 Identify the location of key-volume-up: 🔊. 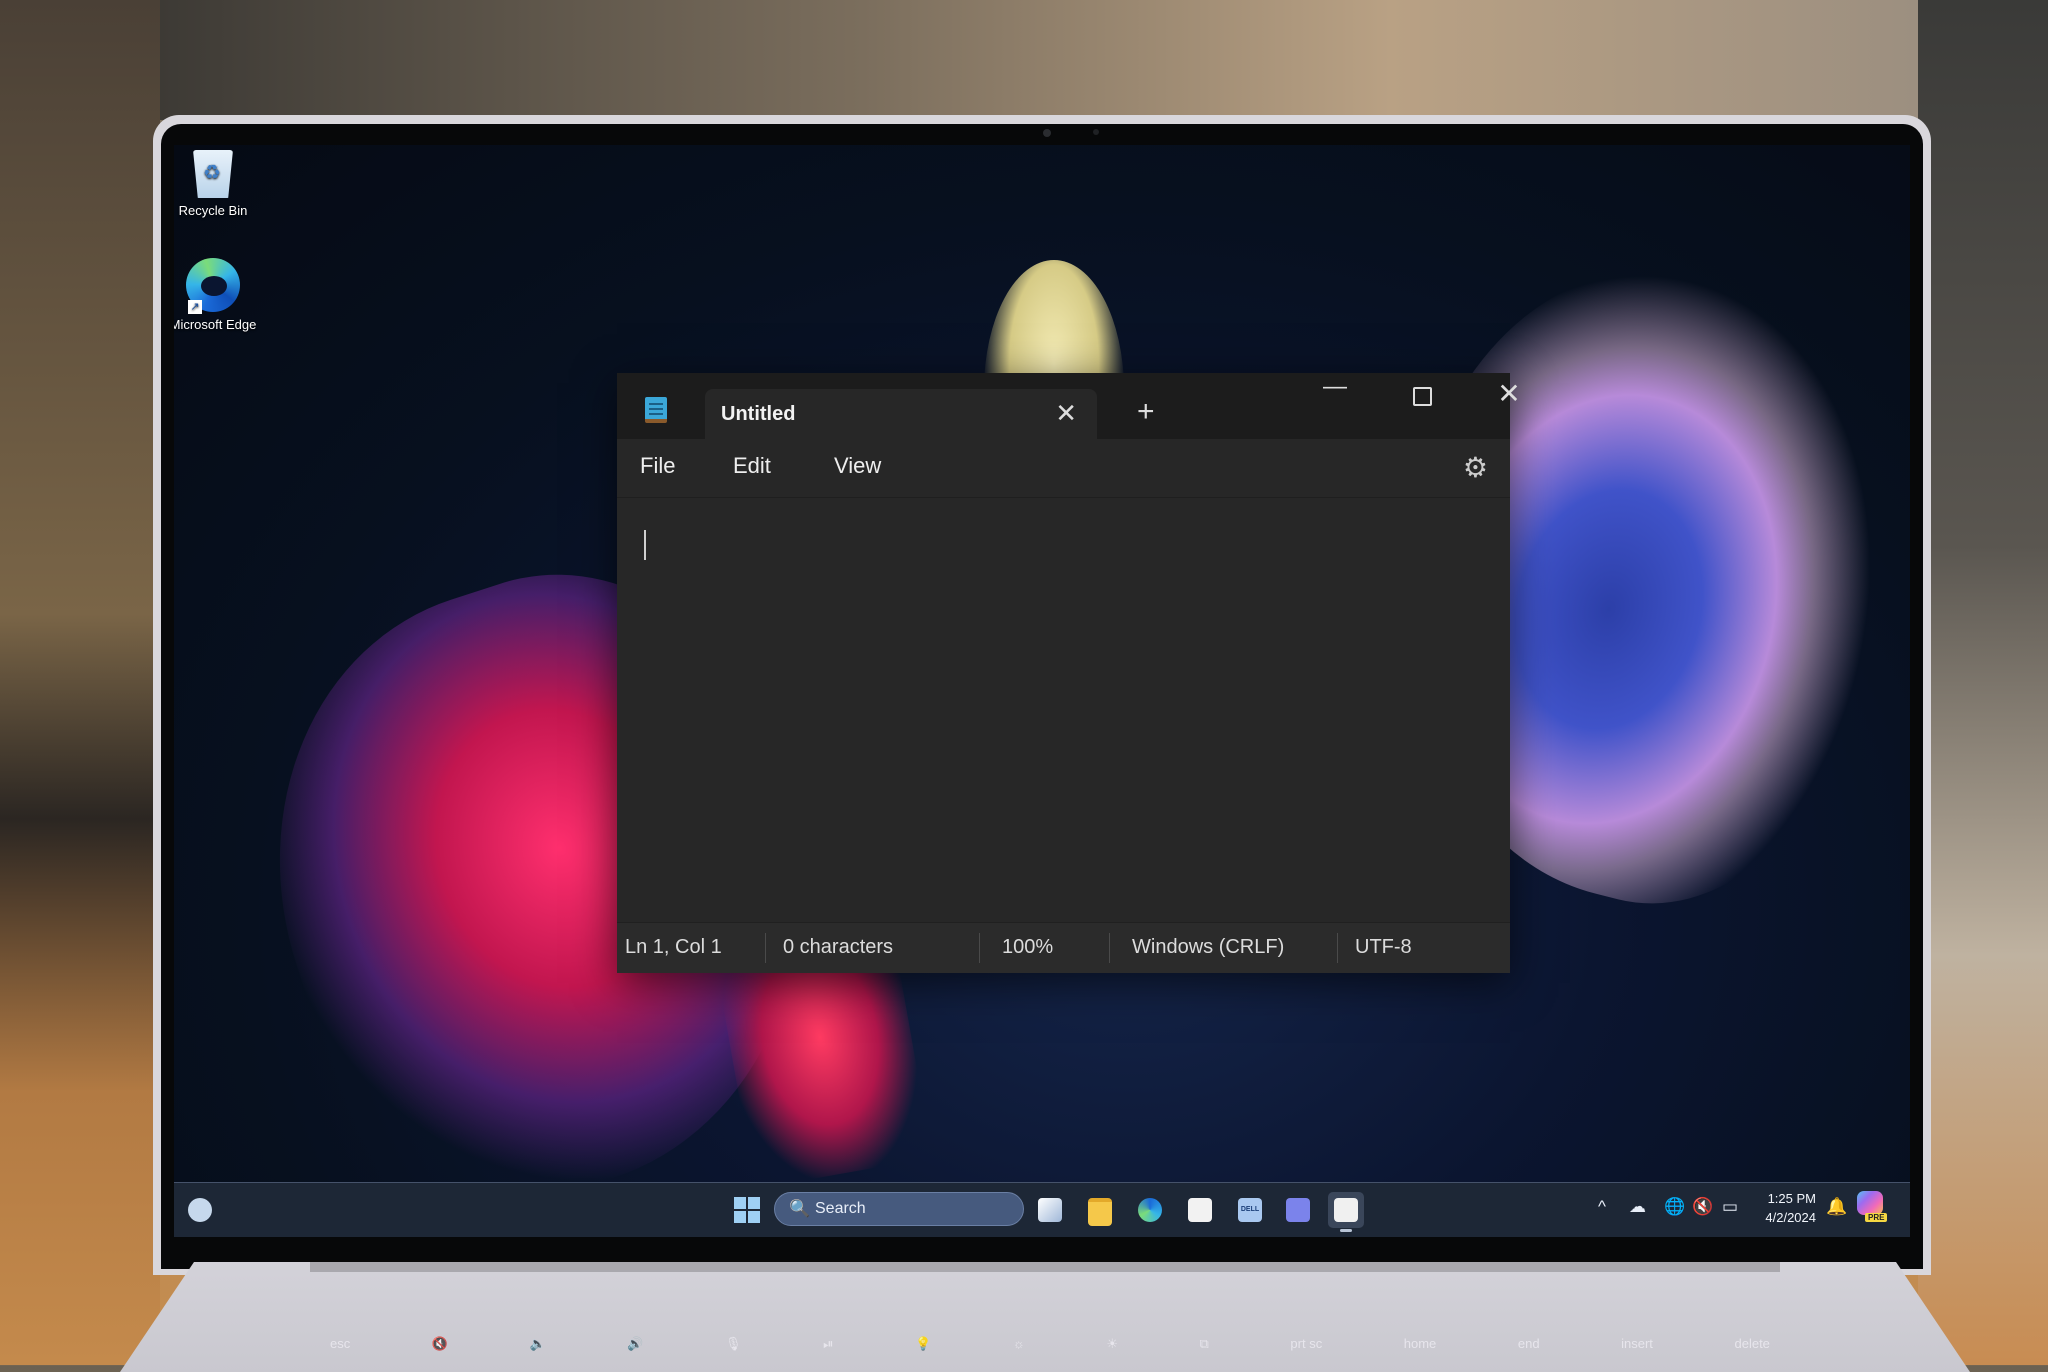
(635, 1344).